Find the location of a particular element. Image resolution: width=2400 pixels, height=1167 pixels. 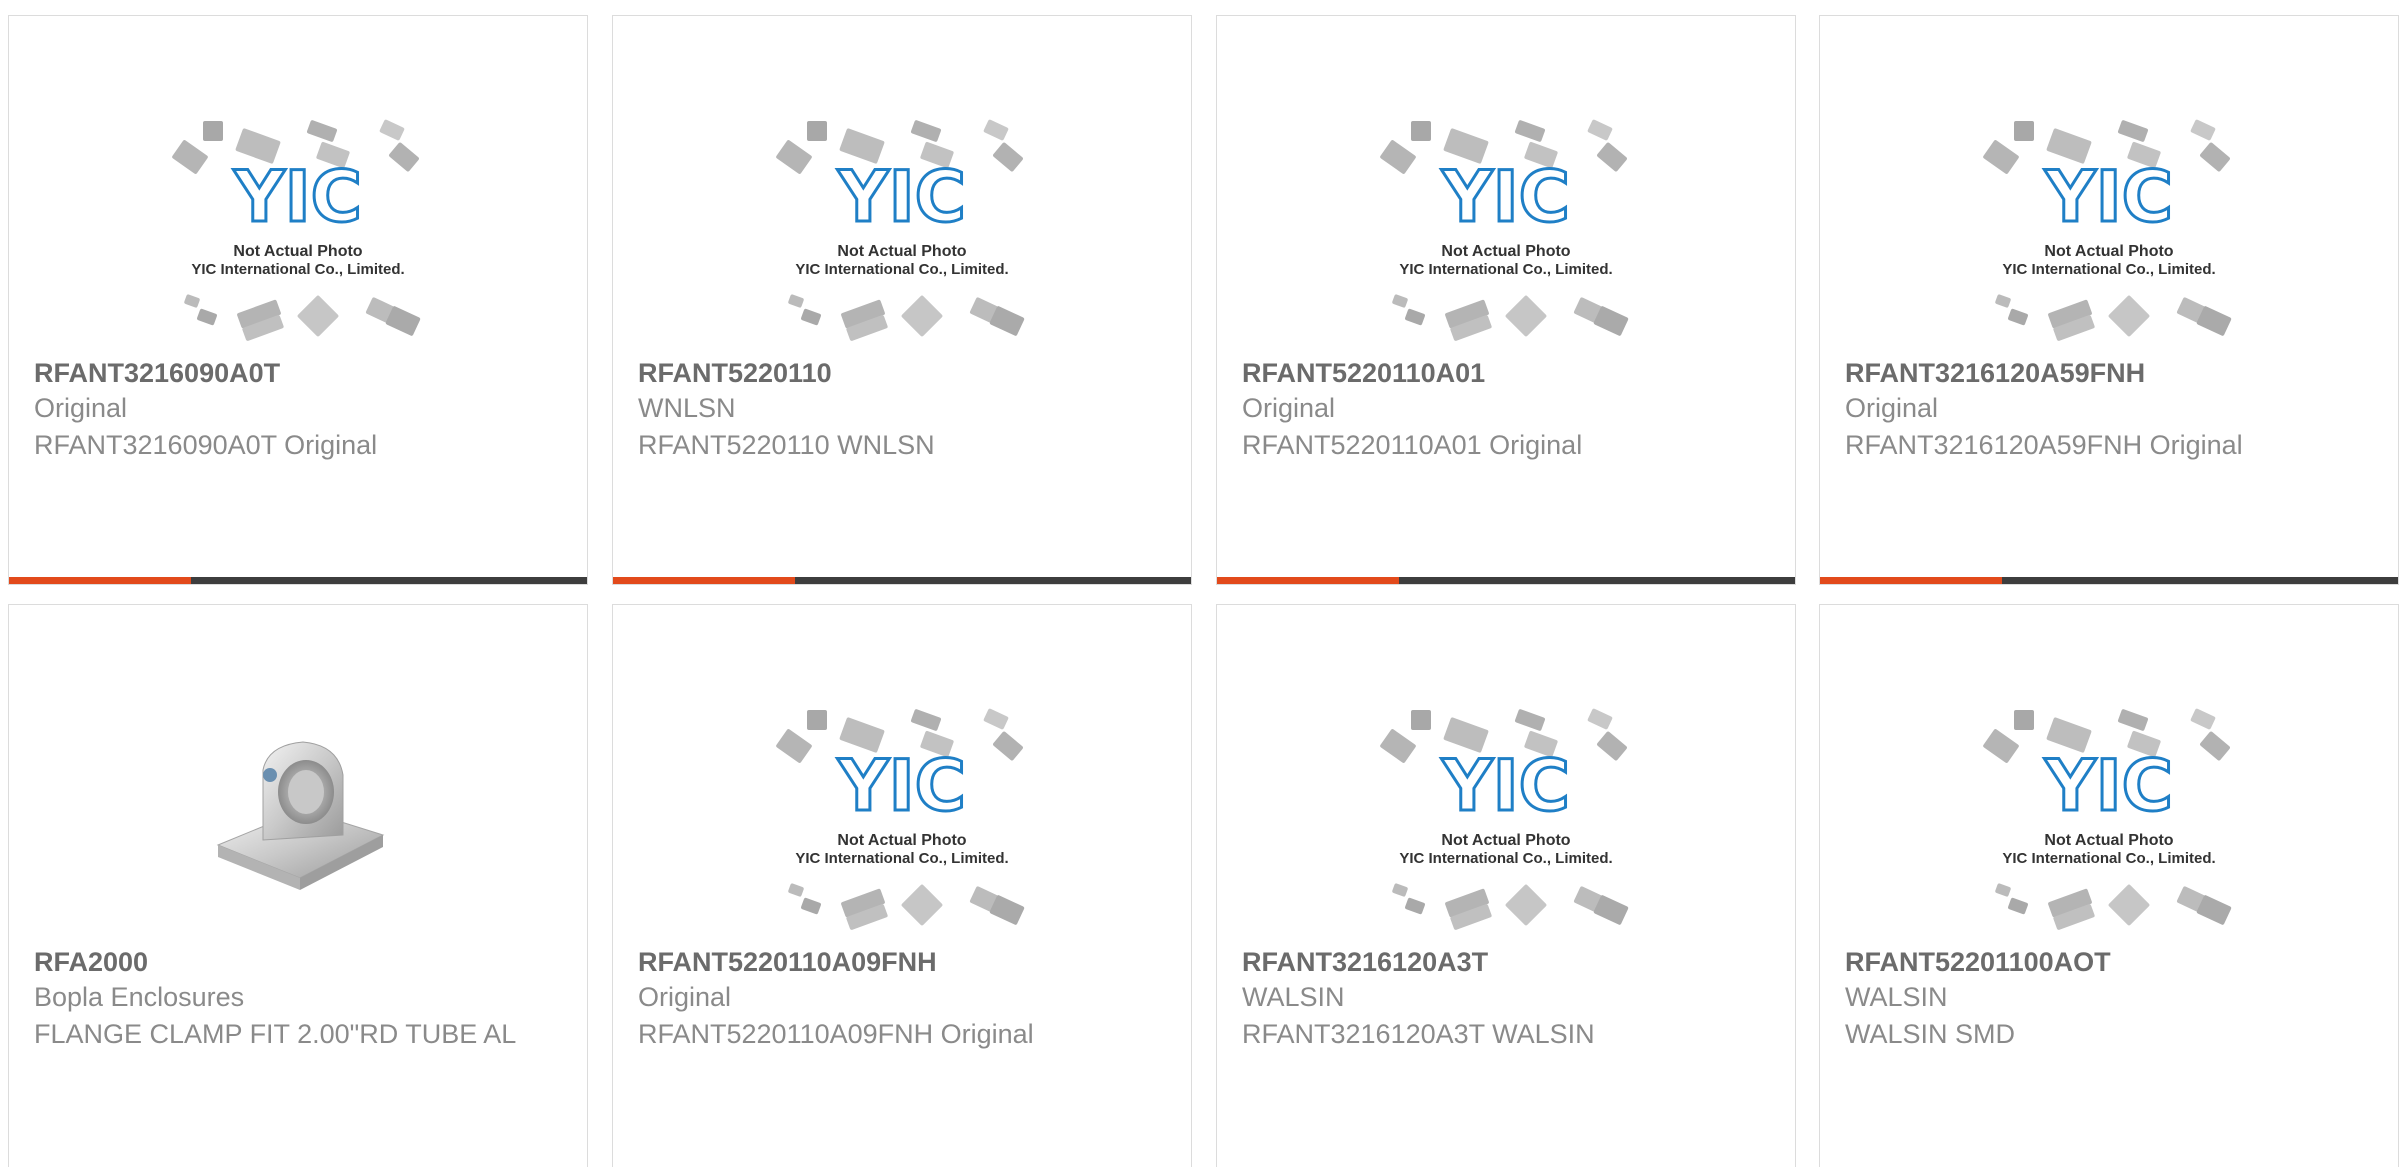

part-number: RFANT5220110 is located at coordinates (904, 373).